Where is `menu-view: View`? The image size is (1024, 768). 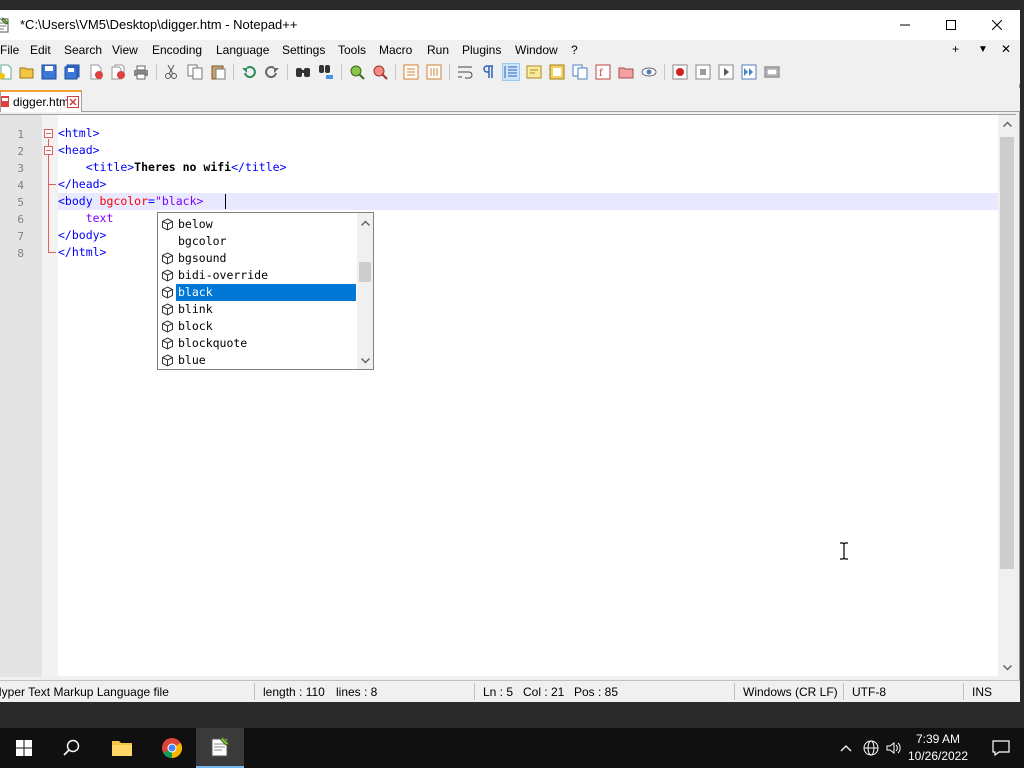
menu-view: View is located at coordinates (125, 50).